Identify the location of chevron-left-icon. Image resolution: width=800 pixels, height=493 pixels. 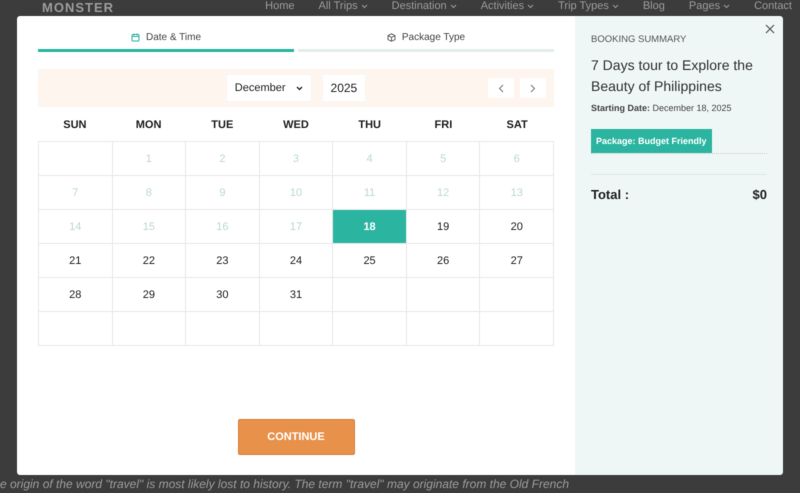
(501, 88).